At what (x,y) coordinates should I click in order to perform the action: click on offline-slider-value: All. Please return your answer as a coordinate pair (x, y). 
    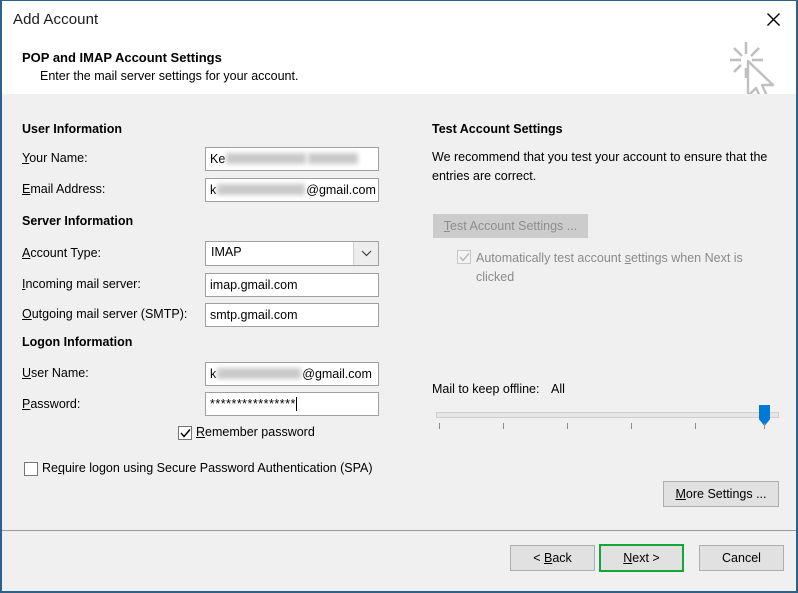
    Looking at the image, I should click on (558, 389).